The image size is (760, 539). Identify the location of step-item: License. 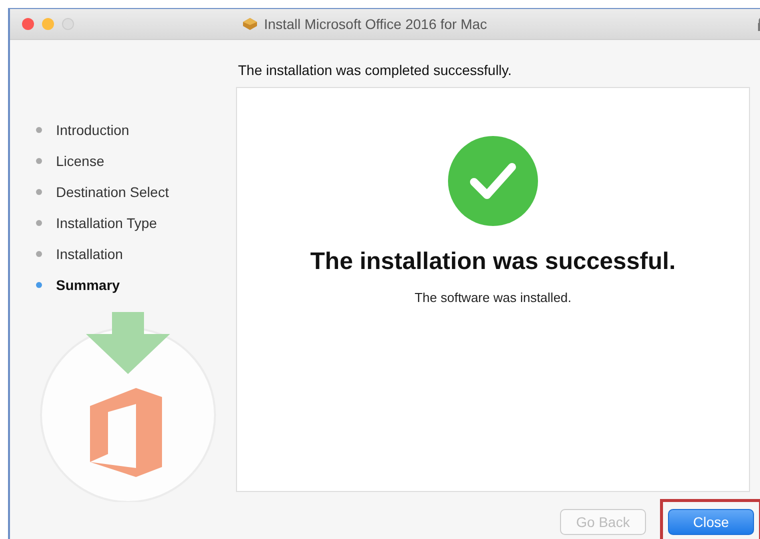
(136, 160).